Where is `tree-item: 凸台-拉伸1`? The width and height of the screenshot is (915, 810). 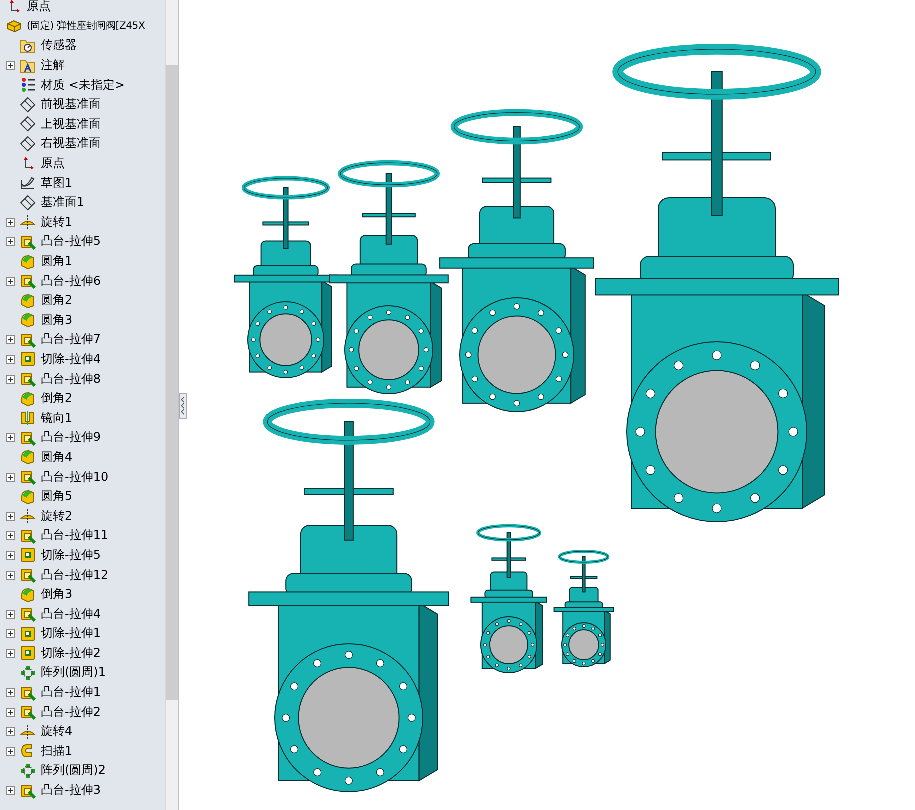
tree-item: 凸台-拉伸1 is located at coordinates (71, 693).